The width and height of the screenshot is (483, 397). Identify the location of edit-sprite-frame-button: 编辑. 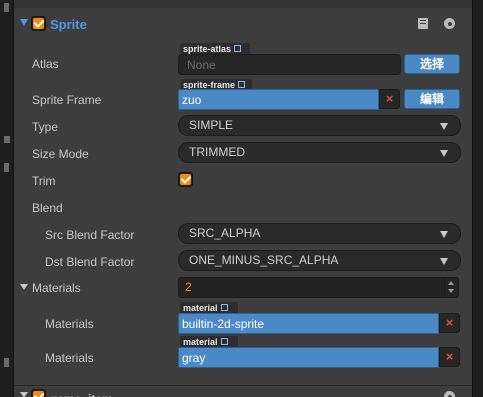
(432, 99).